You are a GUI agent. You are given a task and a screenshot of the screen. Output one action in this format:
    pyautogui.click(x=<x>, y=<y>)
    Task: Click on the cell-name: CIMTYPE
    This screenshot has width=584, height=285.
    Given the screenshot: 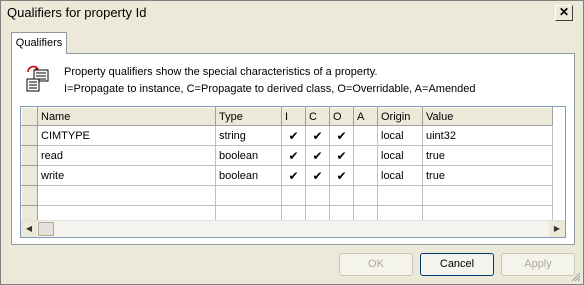 What is the action you would take?
    pyautogui.click(x=126, y=135)
    